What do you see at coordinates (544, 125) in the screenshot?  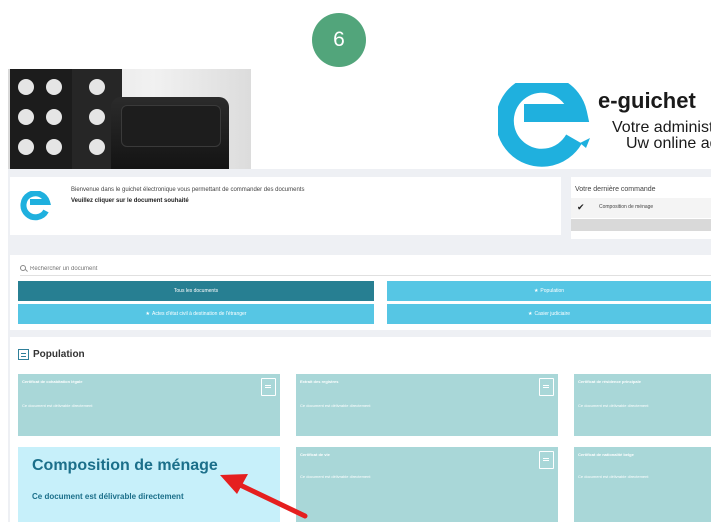 I see `e-guichet-logo` at bounding box center [544, 125].